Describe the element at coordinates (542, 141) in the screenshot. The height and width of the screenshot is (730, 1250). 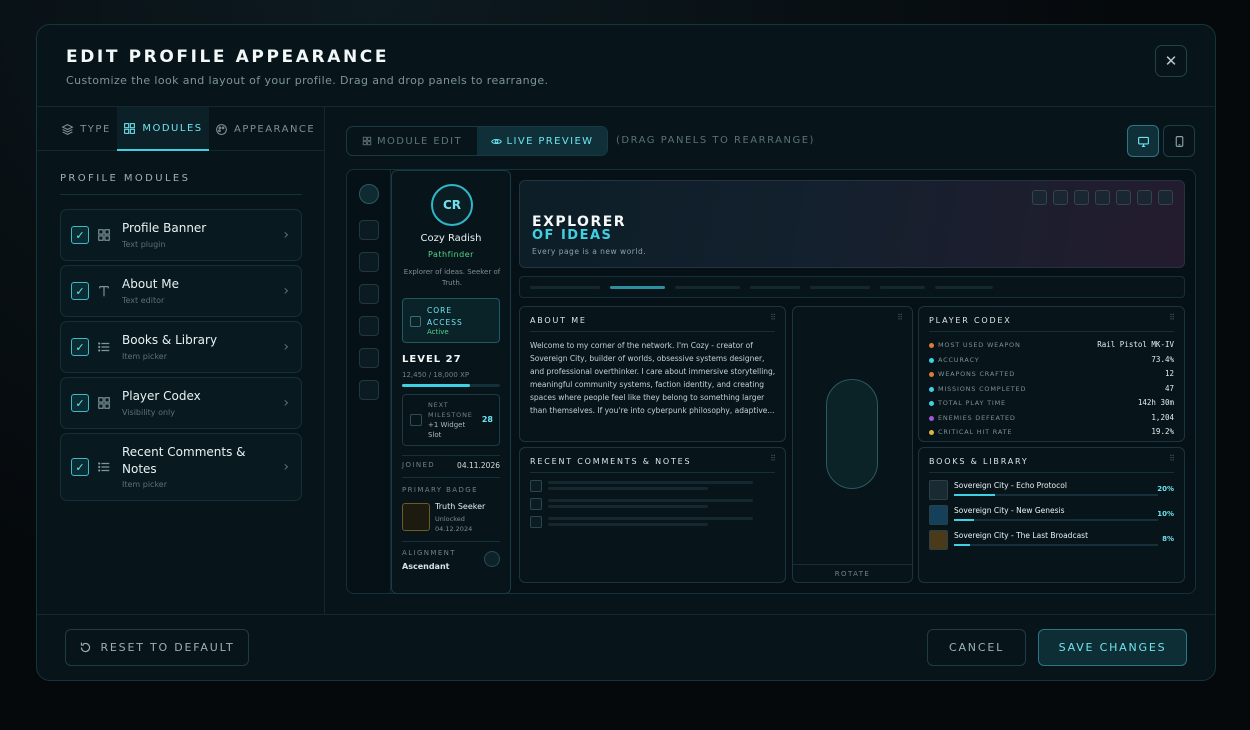
I see `live-preview-toggle: LIVE PREVIEW` at that location.